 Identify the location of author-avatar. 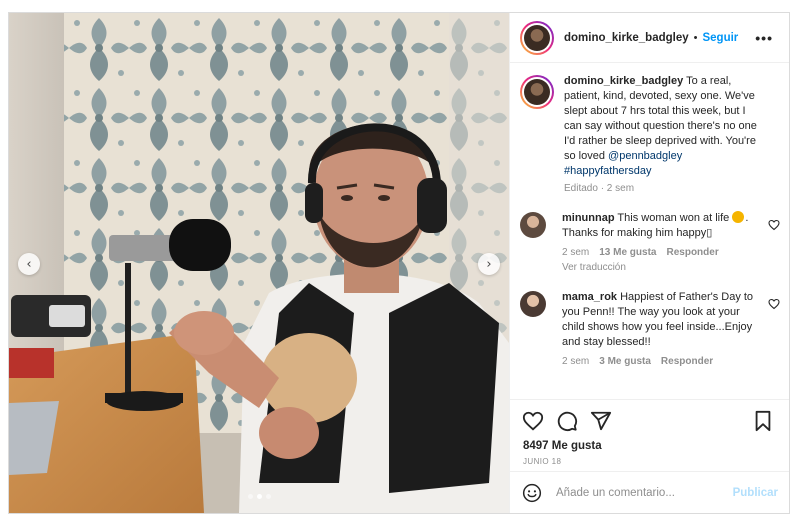
(537, 37).